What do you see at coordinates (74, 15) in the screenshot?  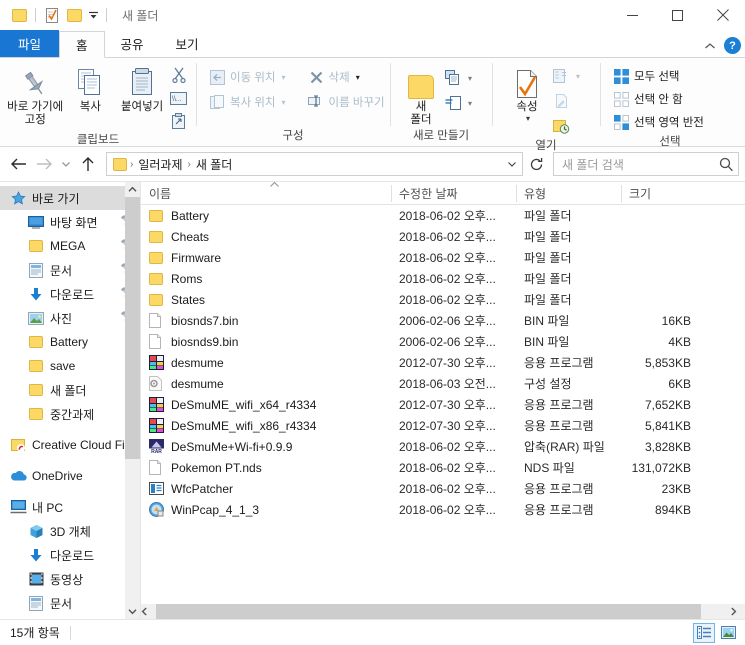 I see `new-folder-icon` at bounding box center [74, 15].